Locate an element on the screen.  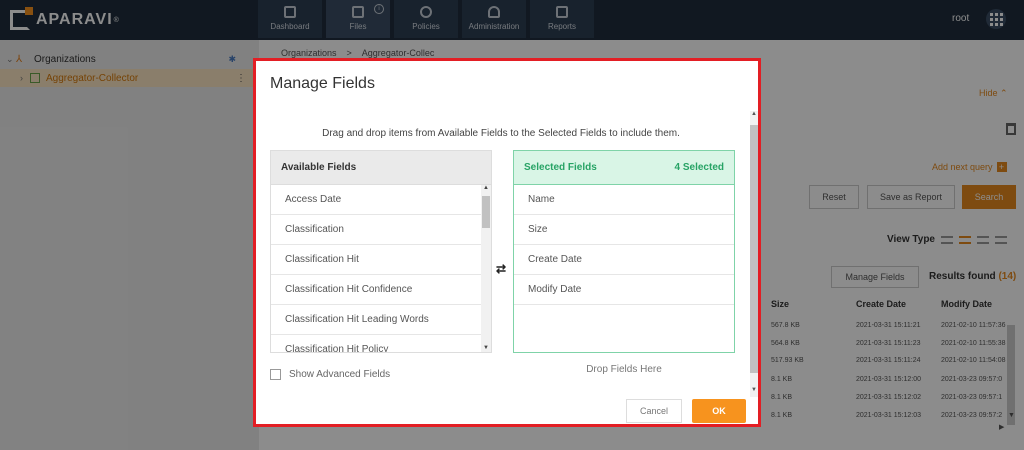
show-advanced-label: Show Advanced Fields is located at coordinates (339, 374).